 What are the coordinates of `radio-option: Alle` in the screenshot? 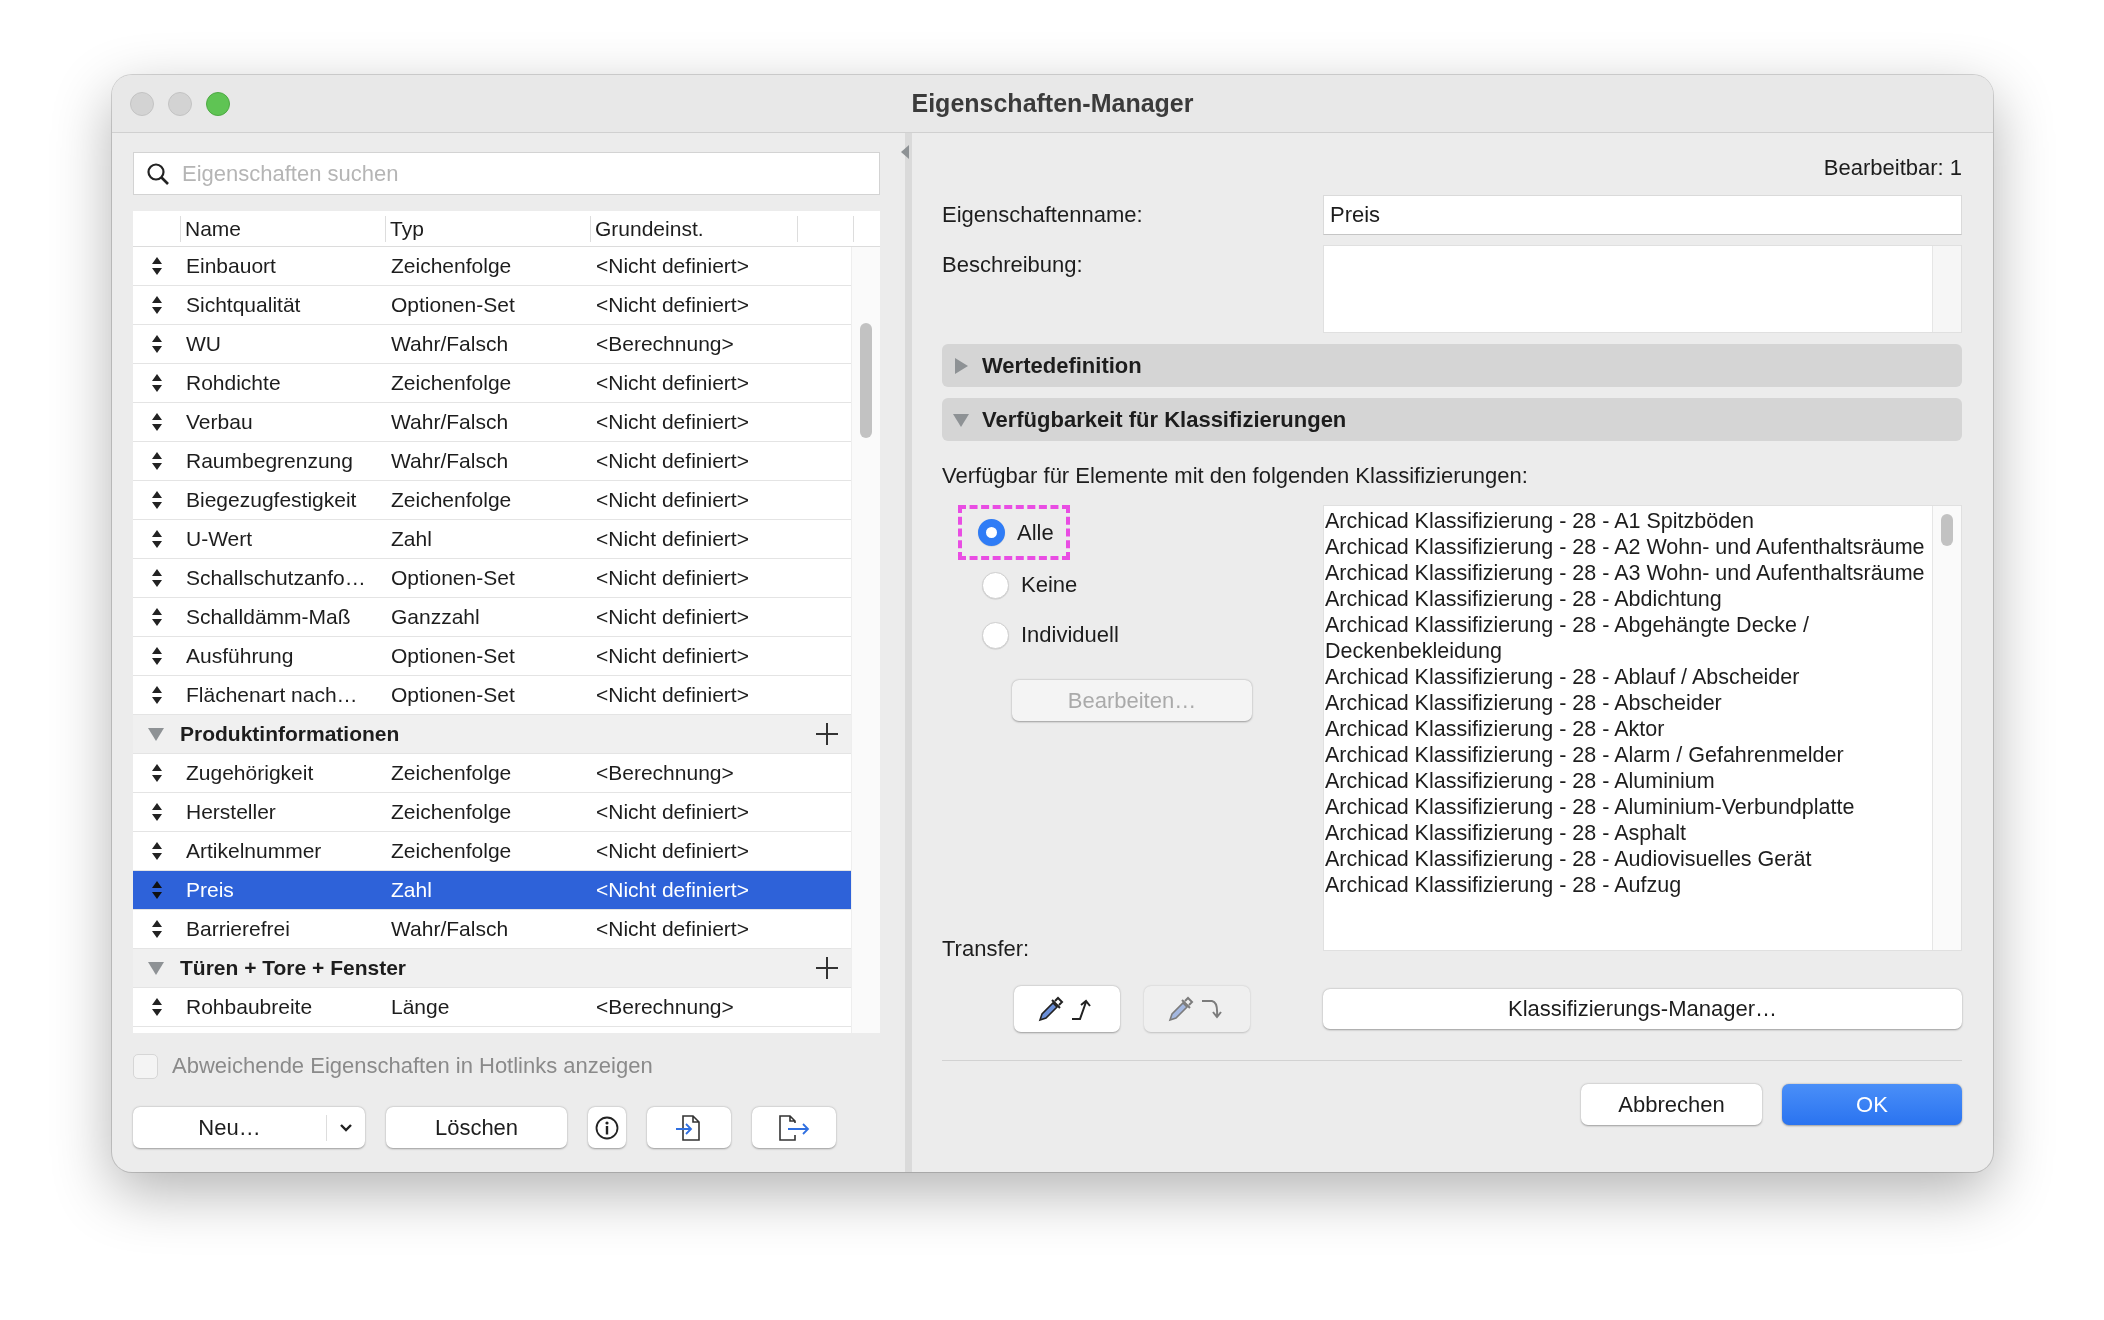 It's located at (1014, 532).